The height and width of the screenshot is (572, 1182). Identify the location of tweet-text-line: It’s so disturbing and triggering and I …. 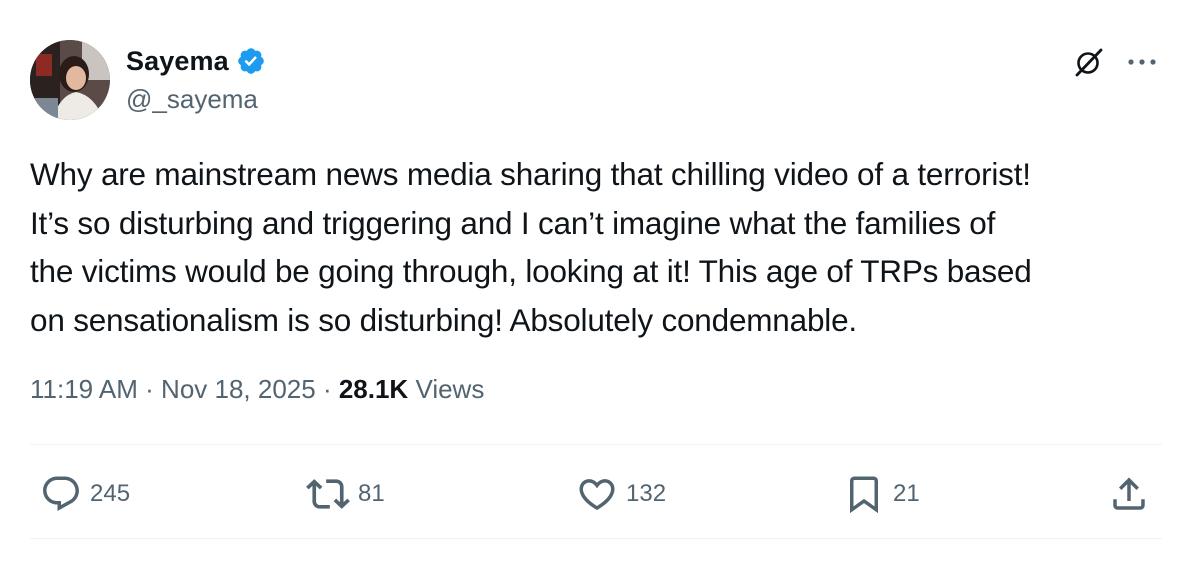
(513, 222).